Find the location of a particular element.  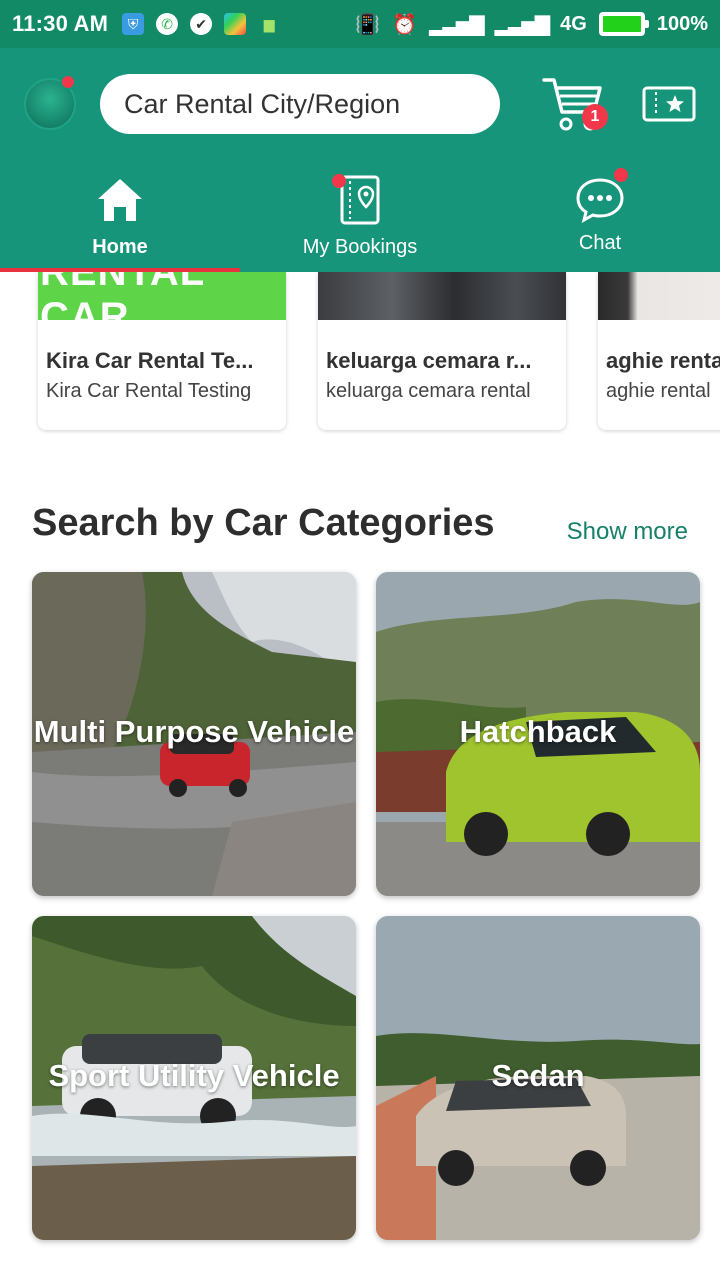

tab-my-bookings-label: My Bookings is located at coordinates (360, 247).